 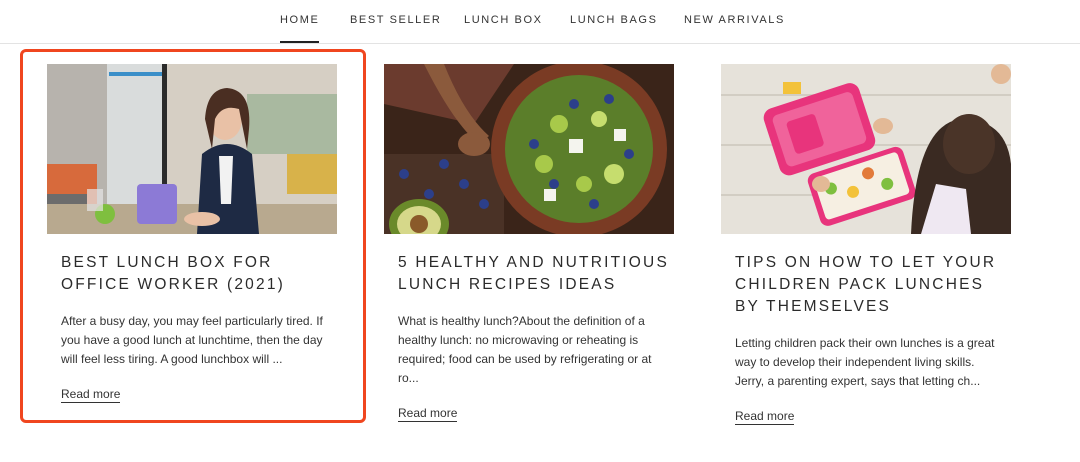 I want to click on office-woman-lunchbox-photo, so click(x=192, y=149).